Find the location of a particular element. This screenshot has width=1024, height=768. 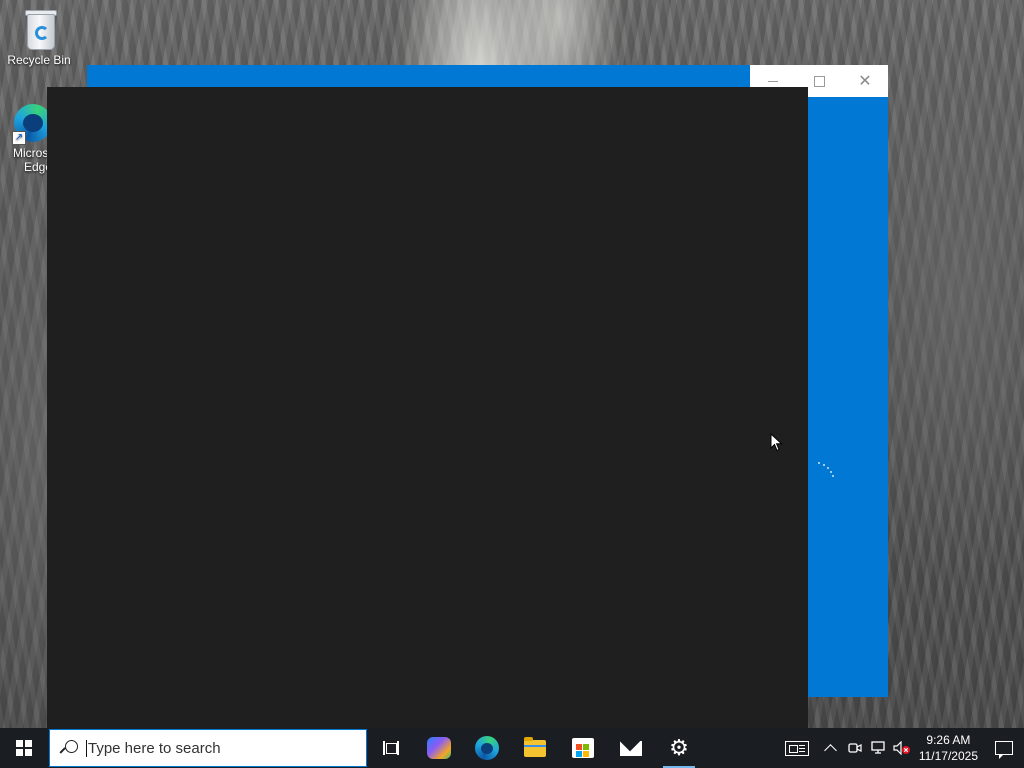

taskbar-file-explorer-button is located at coordinates (535, 748).